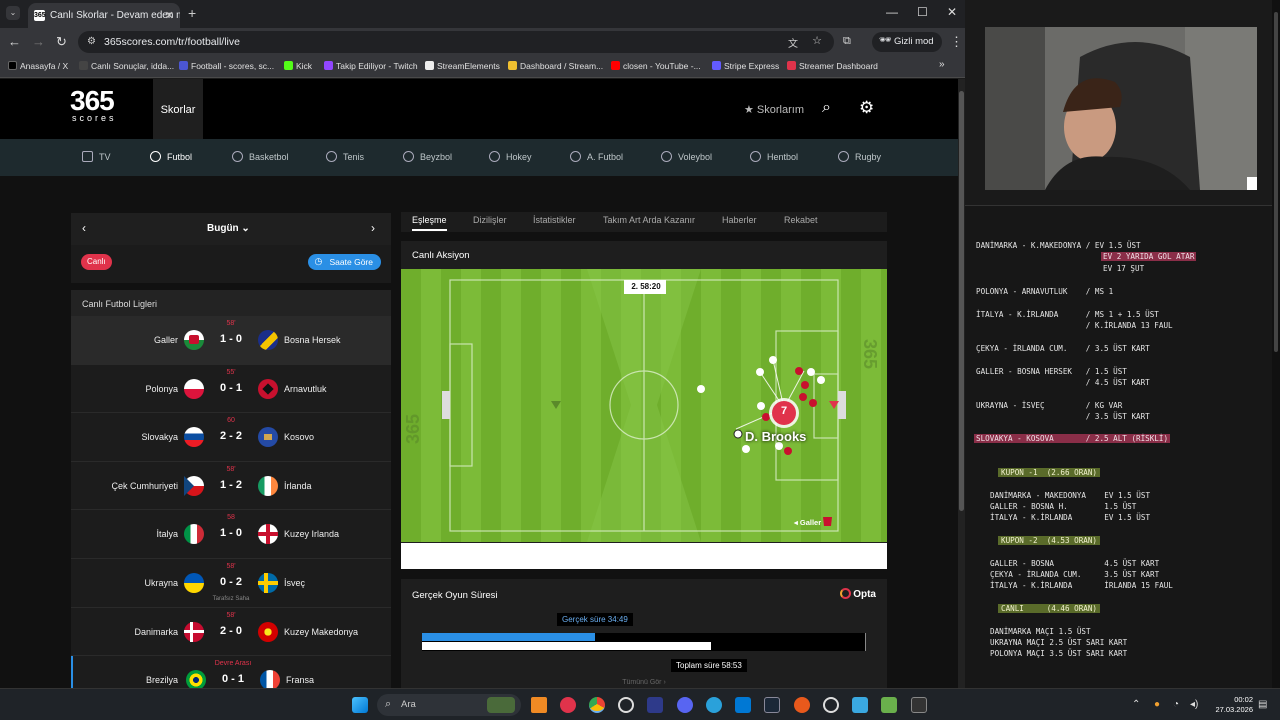 This screenshot has height=720, width=1280. What do you see at coordinates (961, 301) in the screenshot?
I see `scrollbar-thumb` at bounding box center [961, 301].